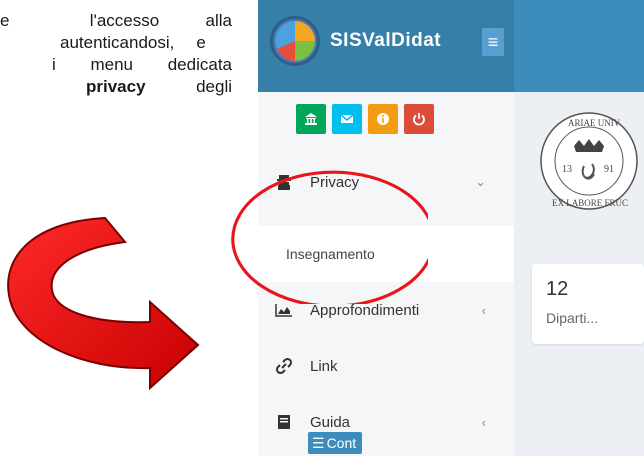 The height and width of the screenshot is (456, 644). I want to click on logo-area: SISValDidat ≡, so click(386, 46).